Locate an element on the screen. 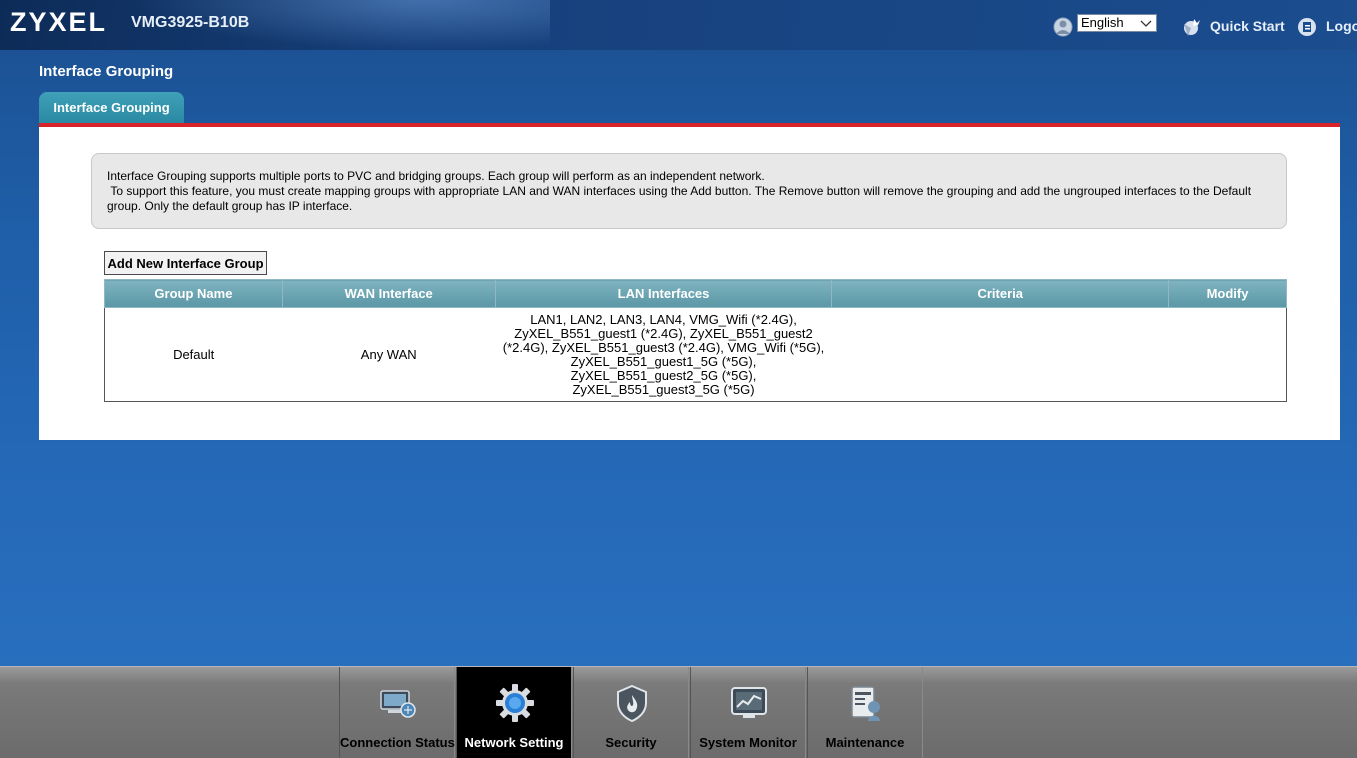 This screenshot has height=758, width=1357. tab-interface-grouping: Interface Grouping is located at coordinates (111, 107).